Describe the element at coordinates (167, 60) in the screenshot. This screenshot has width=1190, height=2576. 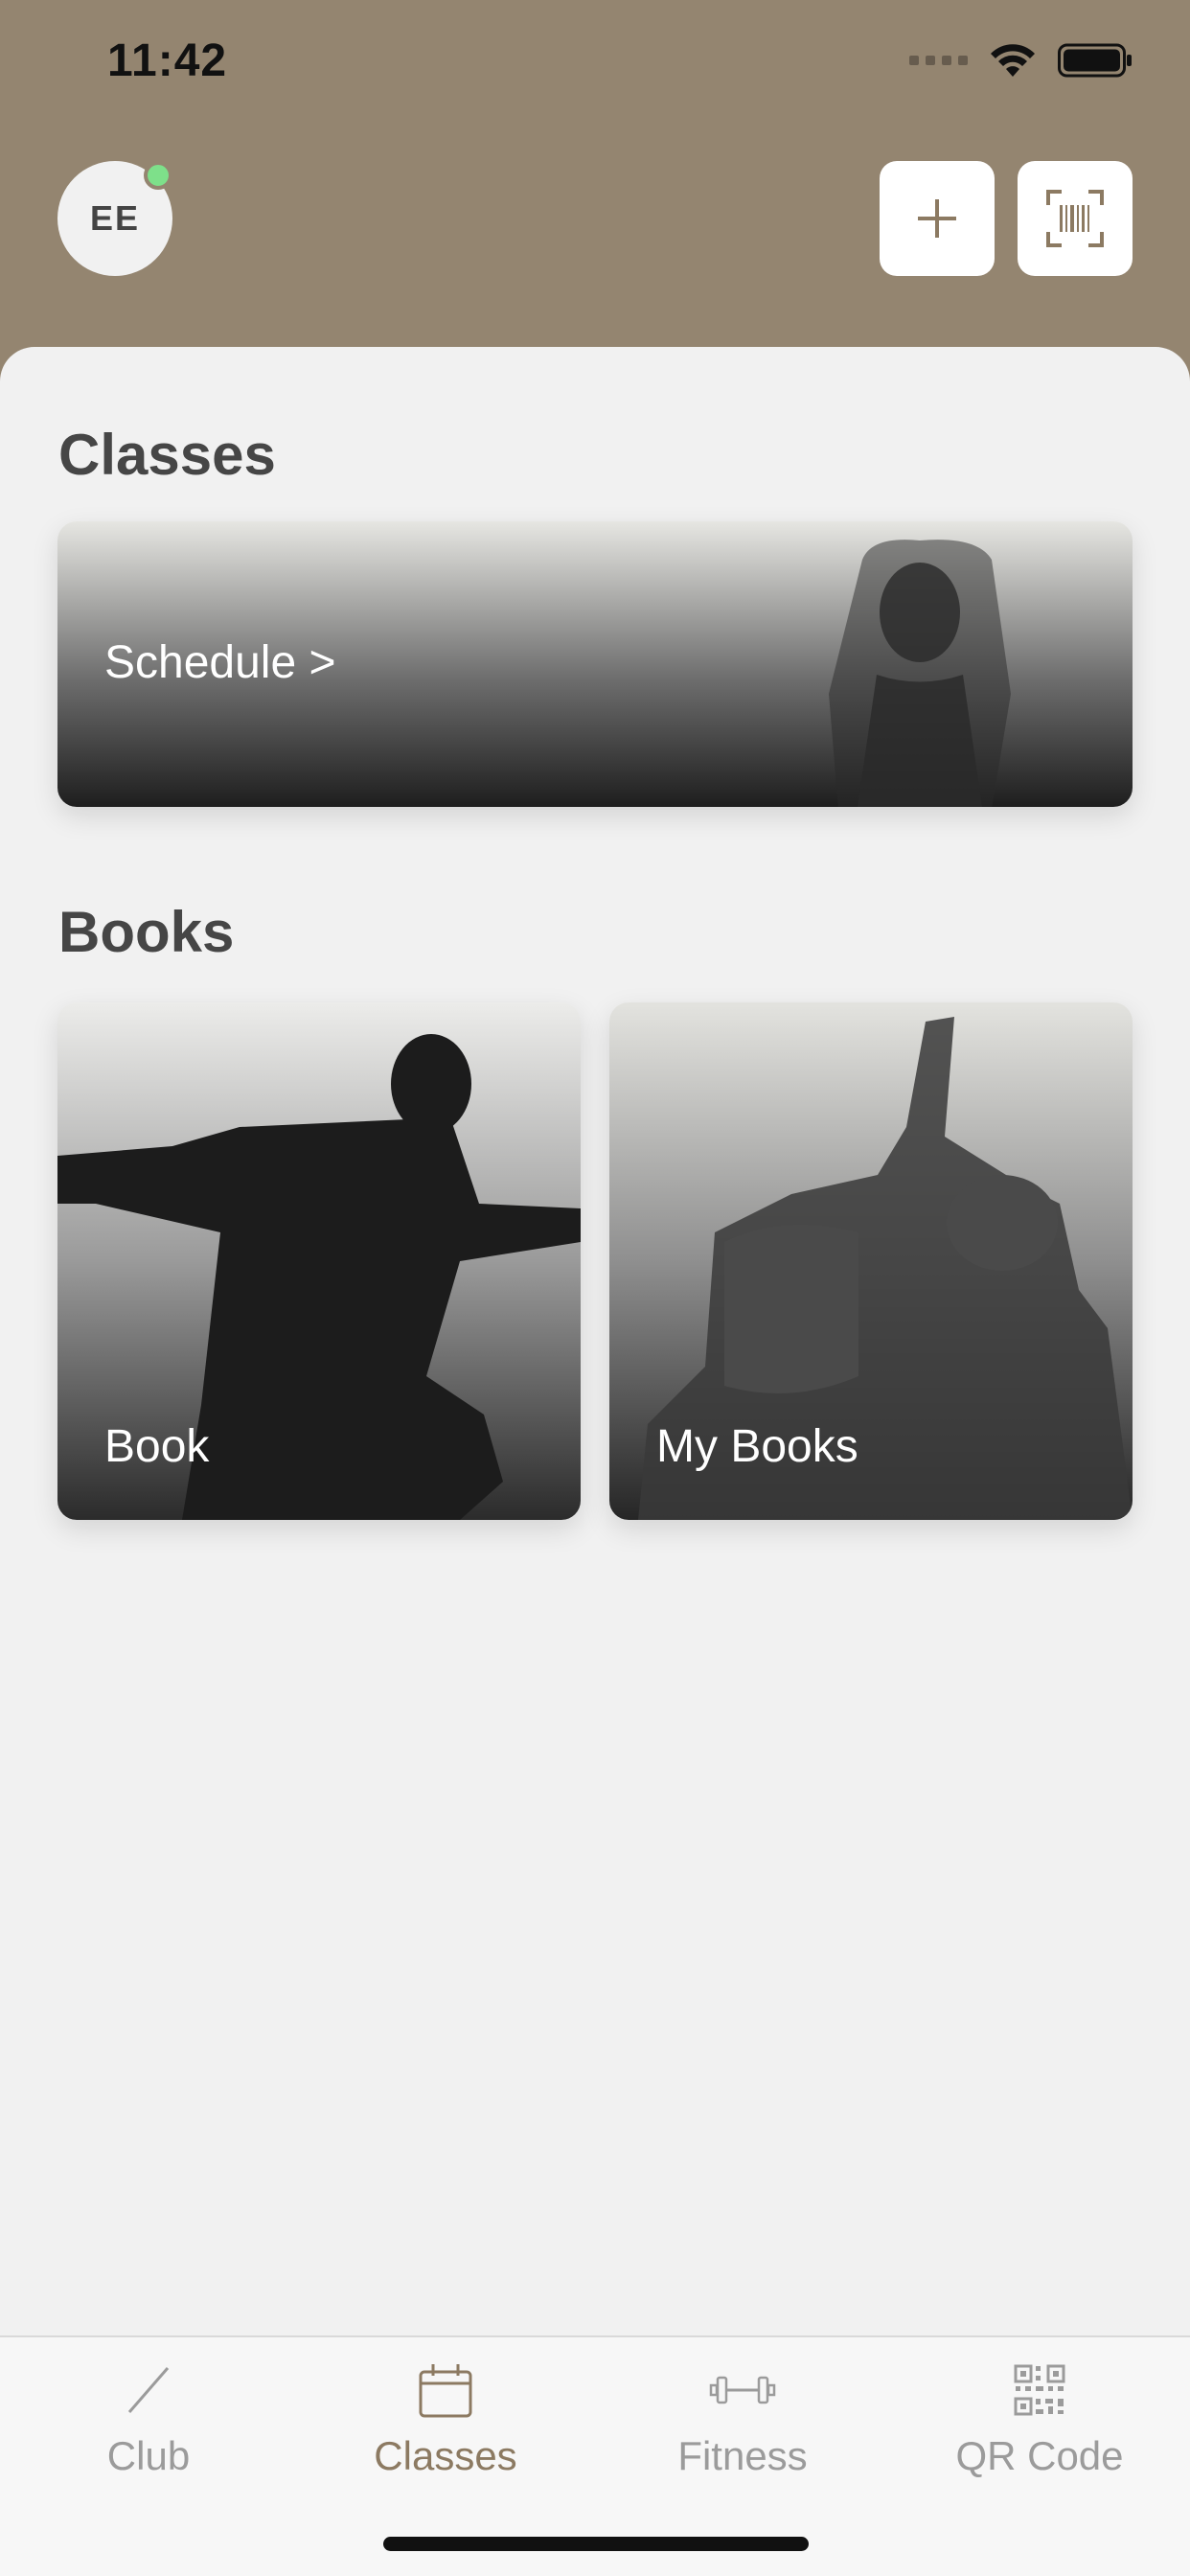
I see `status-time: 11:42` at that location.